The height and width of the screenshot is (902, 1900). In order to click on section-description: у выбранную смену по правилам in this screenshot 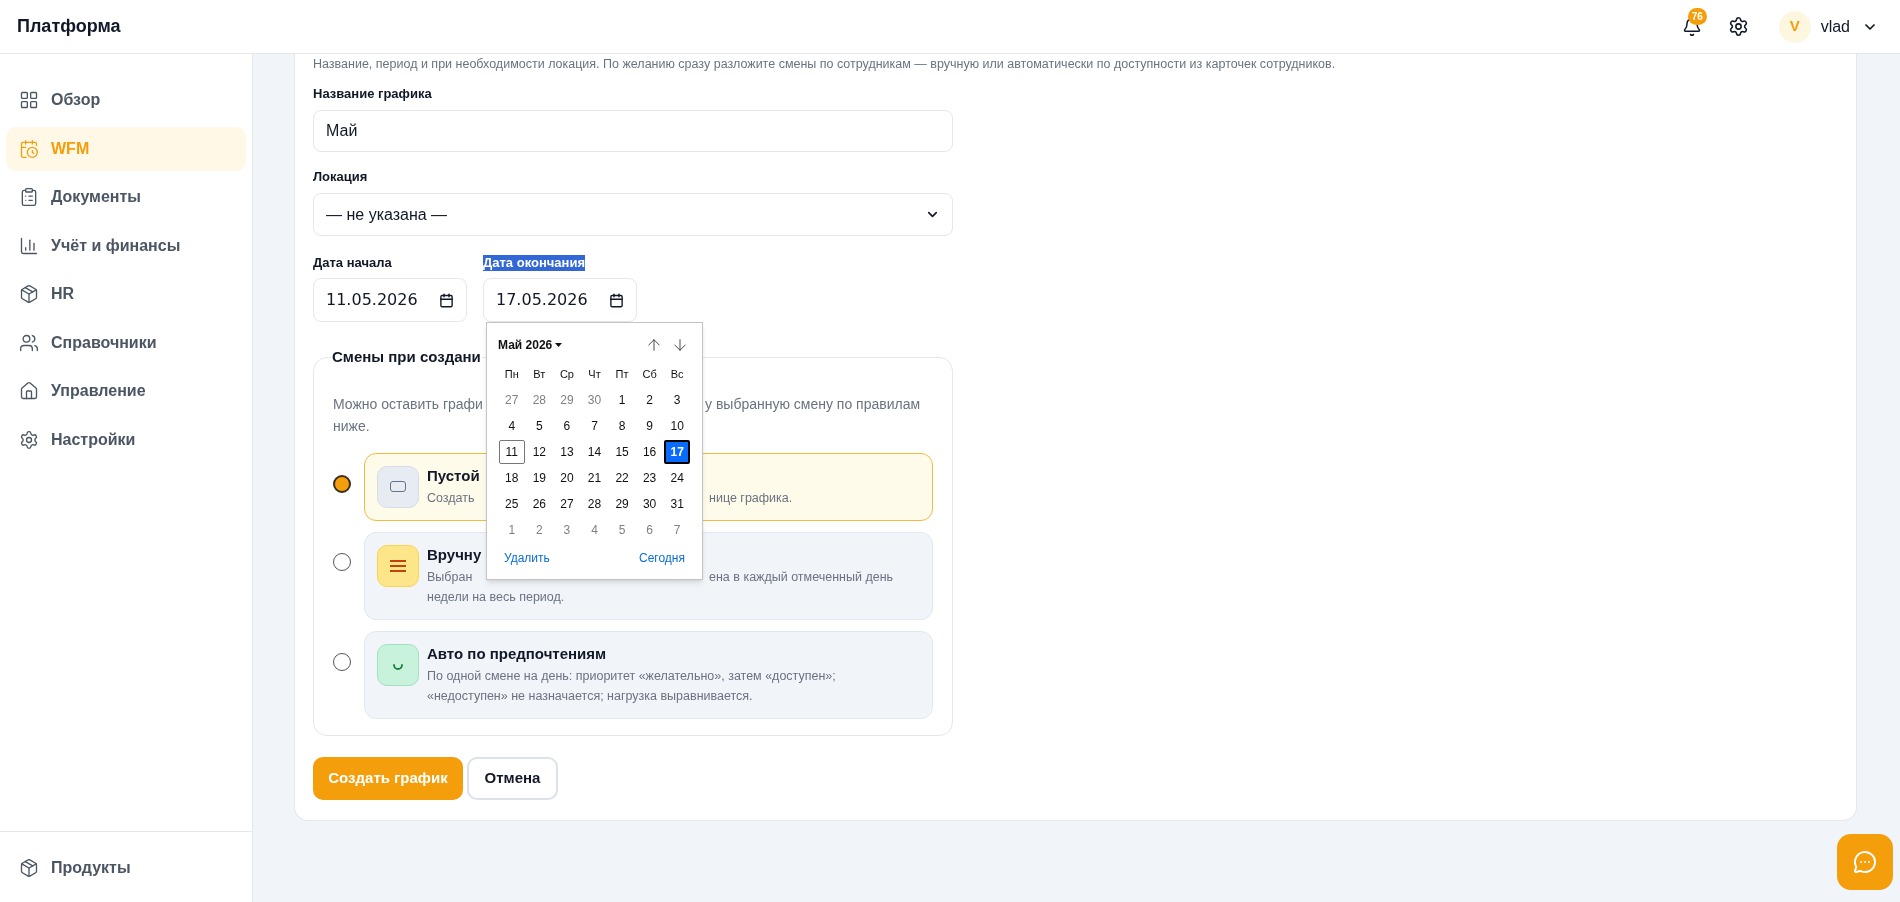, I will do `click(813, 404)`.